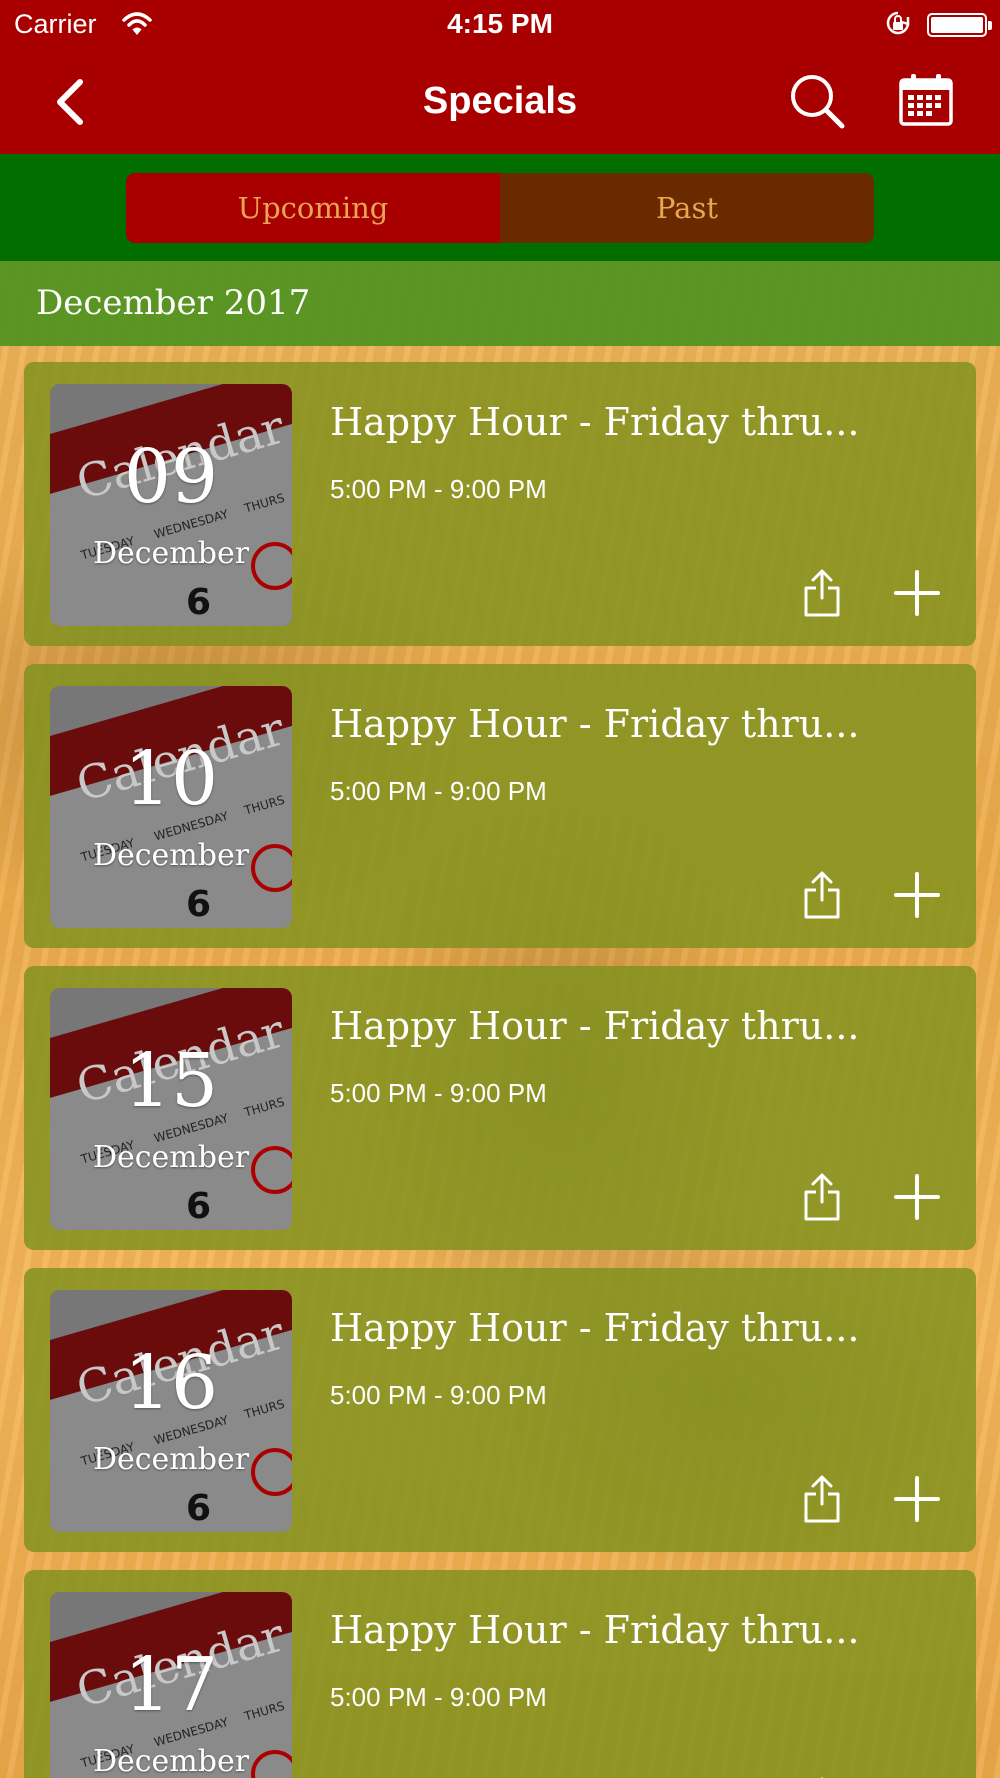  Describe the element at coordinates (171, 1081) in the screenshot. I see `event-day: 15` at that location.